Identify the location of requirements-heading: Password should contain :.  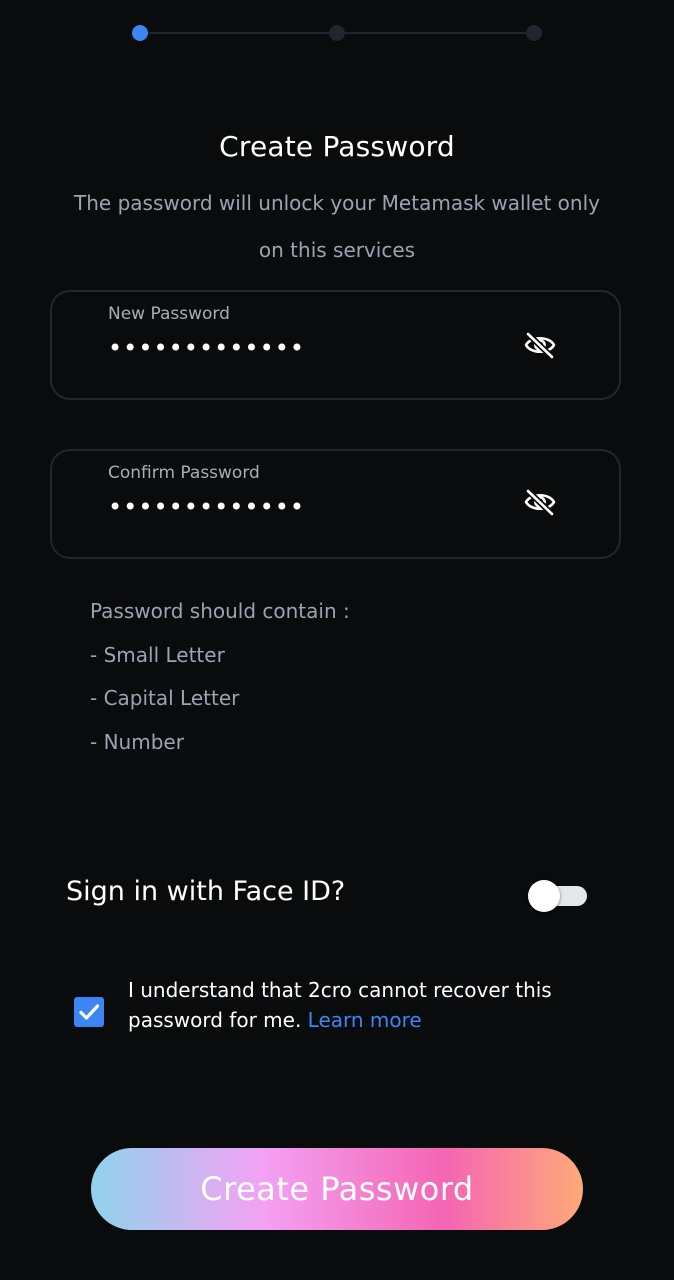
(220, 611).